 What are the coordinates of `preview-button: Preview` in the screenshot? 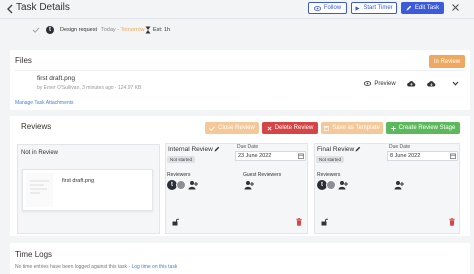 It's located at (380, 83).